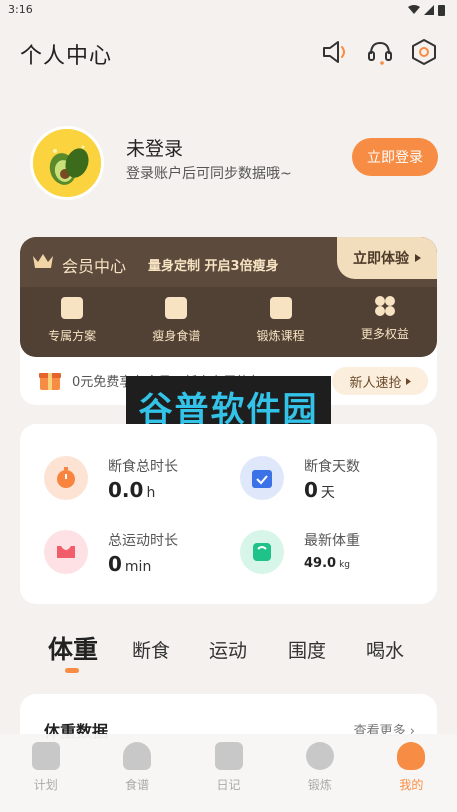 This screenshot has width=457, height=812. Describe the element at coordinates (137, 785) in the screenshot. I see `nav-label: 食谱` at that location.